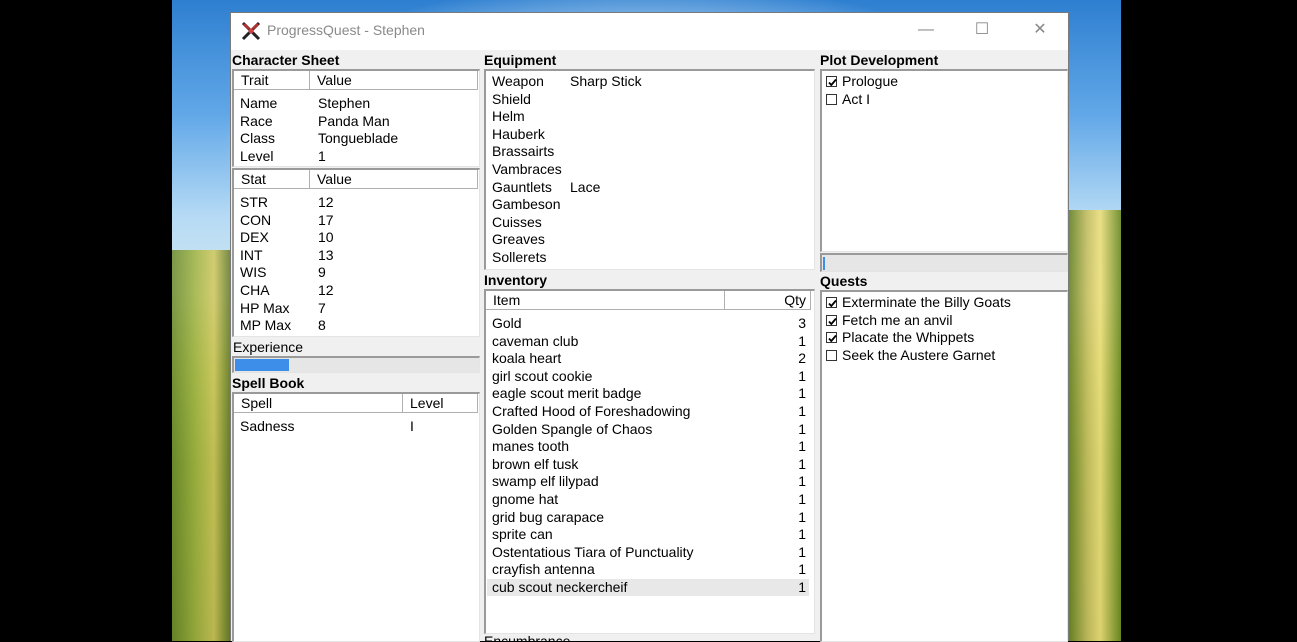 This screenshot has height=642, width=1297. Describe the element at coordinates (257, 155) in the screenshot. I see `trait-row-key: Level` at that location.